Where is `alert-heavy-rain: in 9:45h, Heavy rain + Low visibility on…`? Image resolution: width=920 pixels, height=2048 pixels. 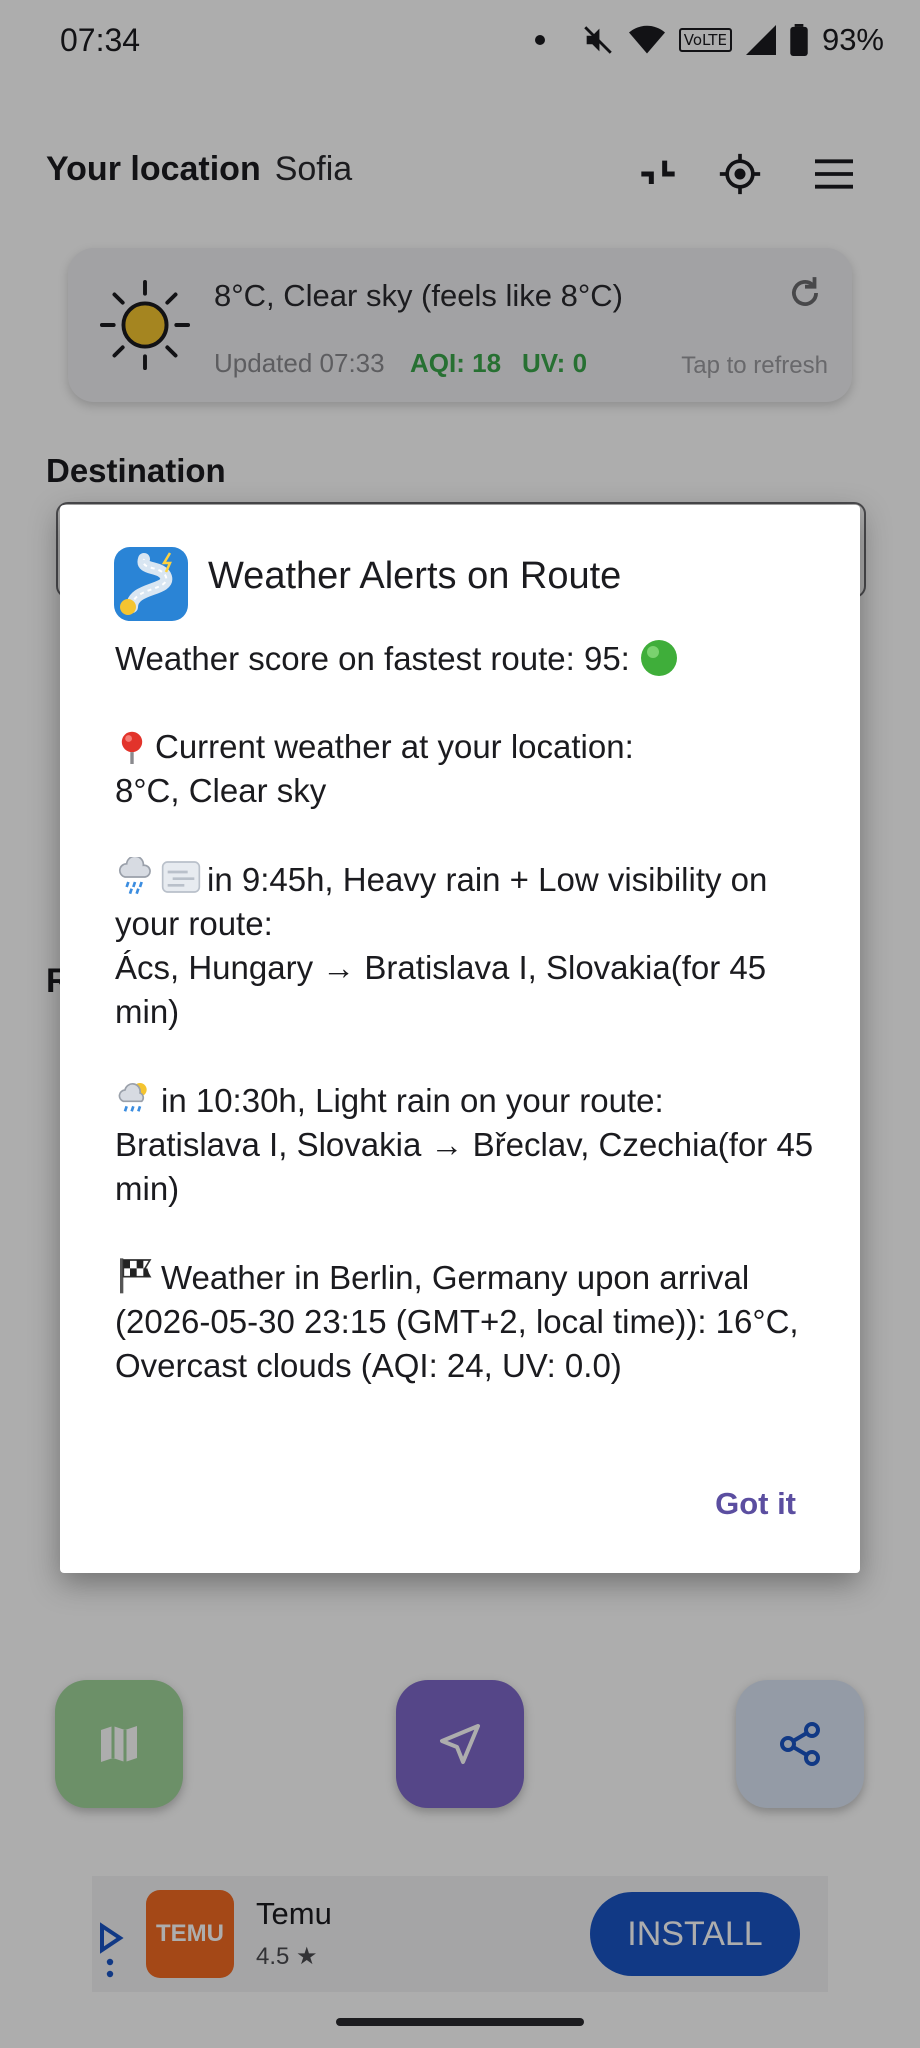 alert-heavy-rain: in 9:45h, Heavy rain + Low visibility on… is located at coordinates (465, 945).